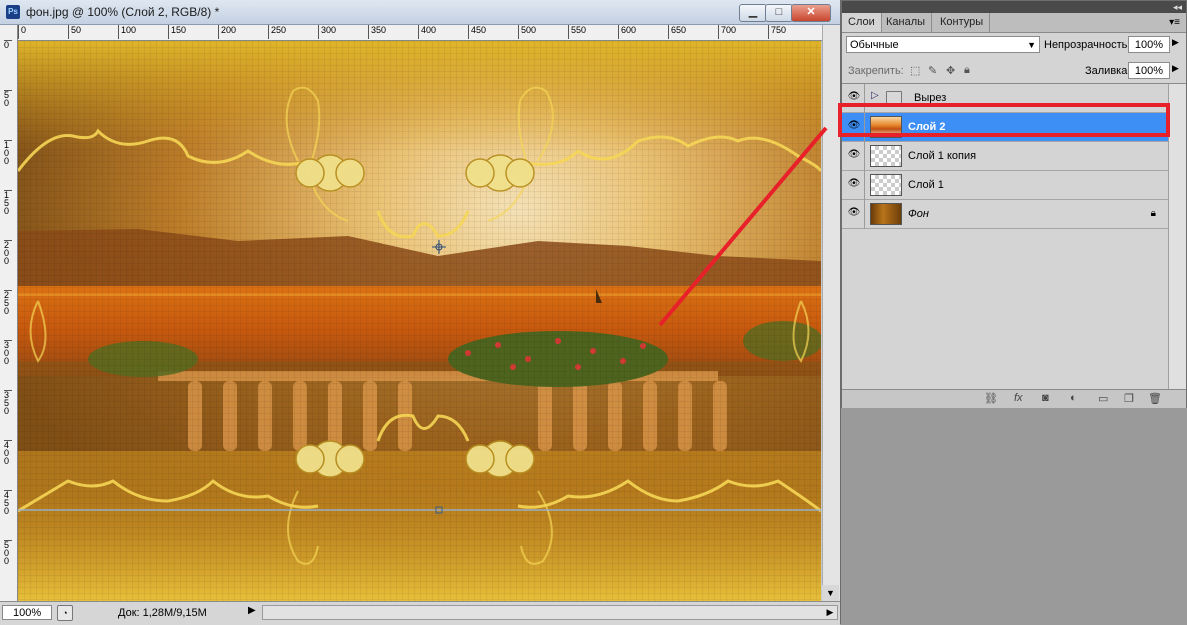 The height and width of the screenshot is (625, 1187). Describe the element at coordinates (962, 22) in the screenshot. I see `tab-paths: Контуры` at that location.